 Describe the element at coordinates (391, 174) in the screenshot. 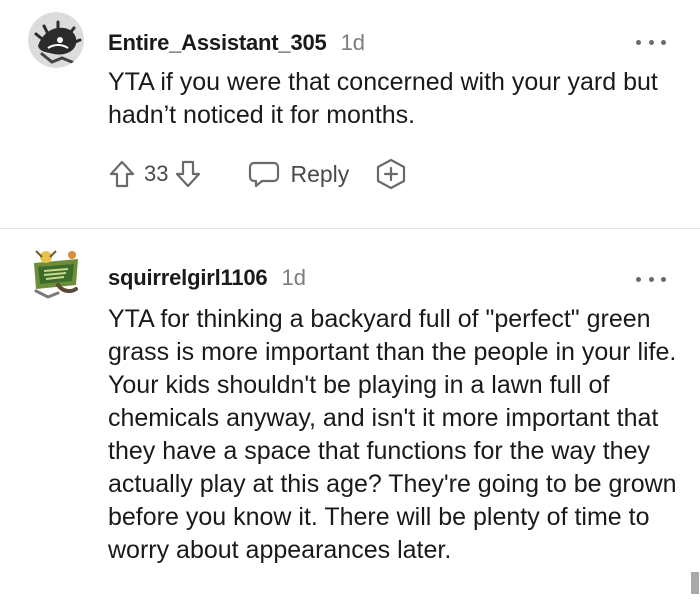

I see `award-icon` at that location.